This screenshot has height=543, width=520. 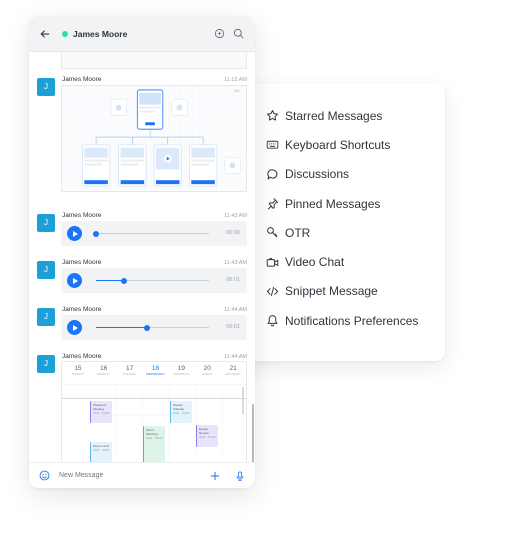 What do you see at coordinates (127, 475) in the screenshot?
I see `message-input` at bounding box center [127, 475].